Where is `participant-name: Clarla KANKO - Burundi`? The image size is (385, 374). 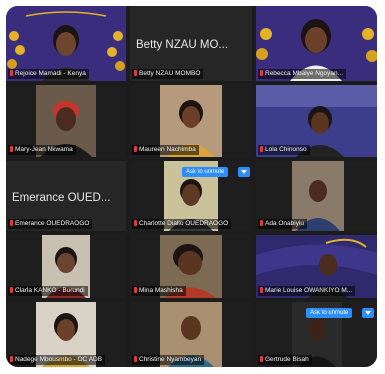
participant-name: Clarla KANKO - Burundi is located at coordinates (48, 291).